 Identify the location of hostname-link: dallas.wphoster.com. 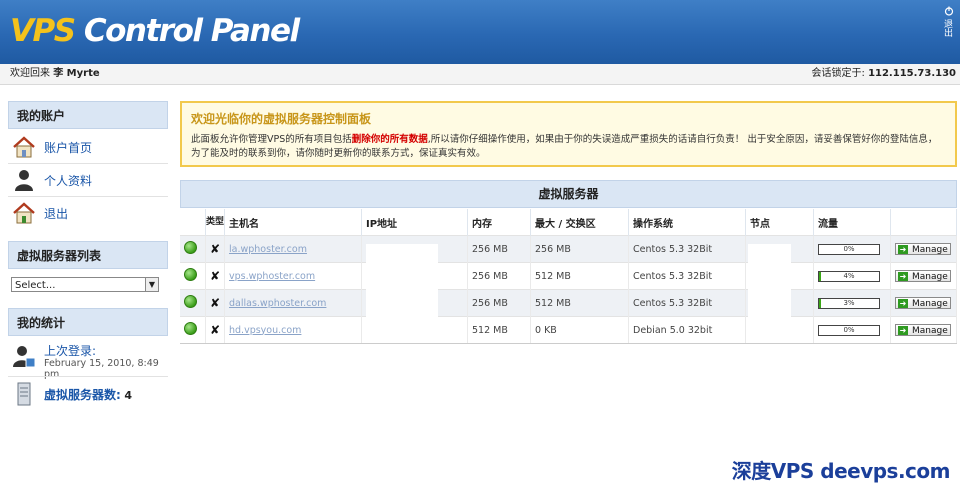
(277, 303).